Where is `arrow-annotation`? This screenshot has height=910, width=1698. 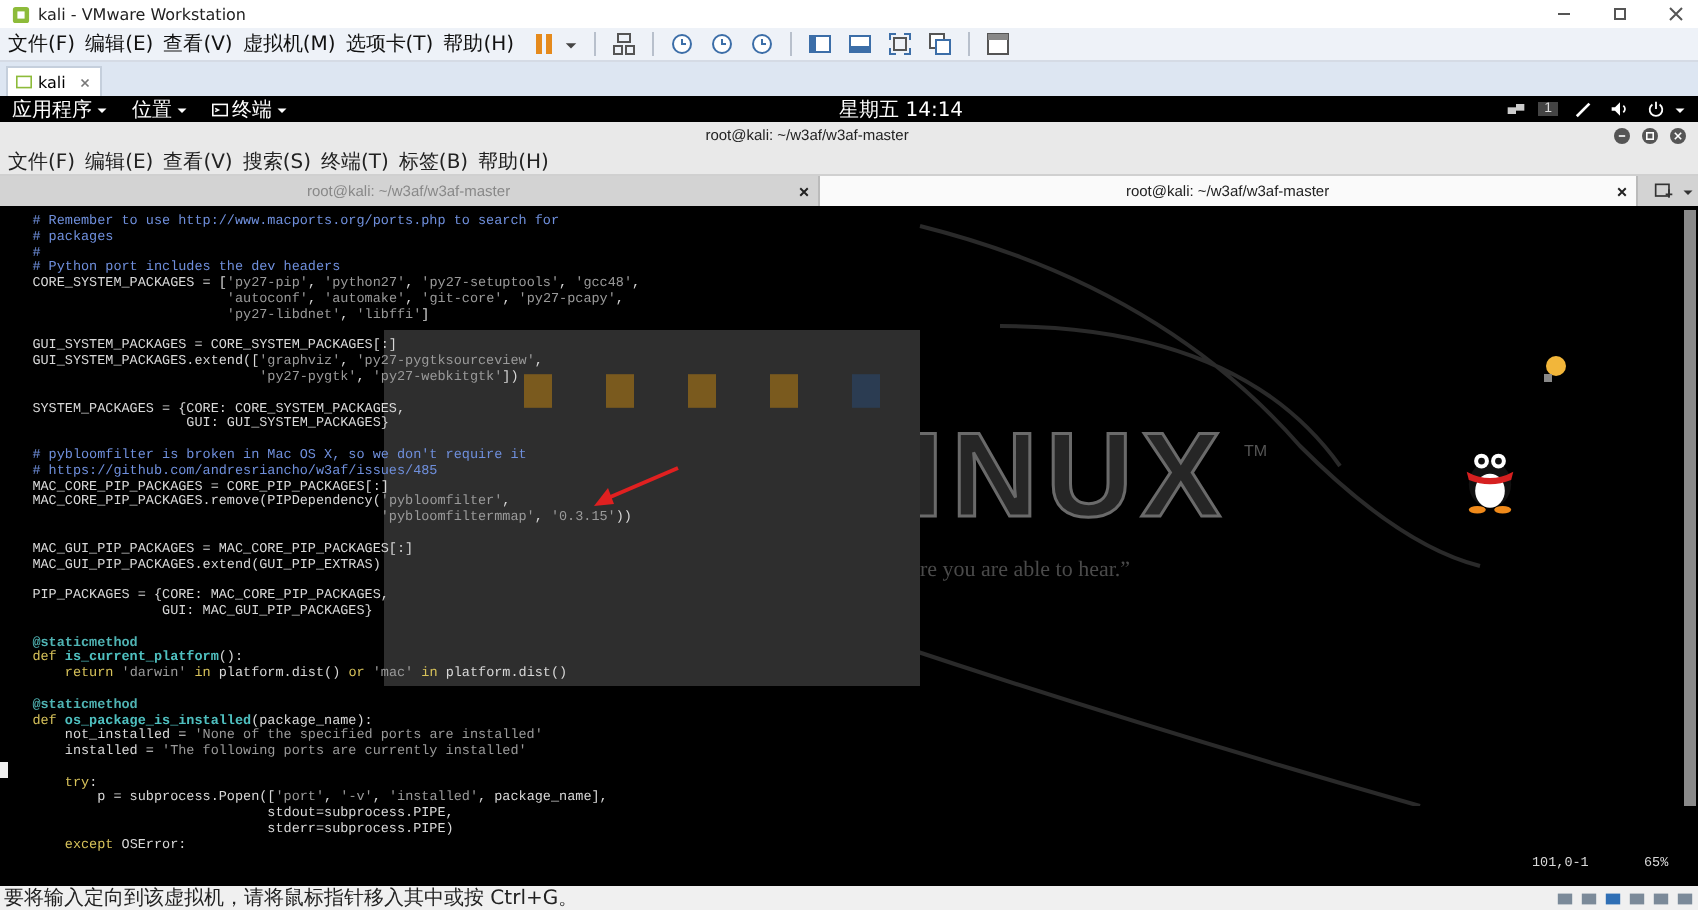 arrow-annotation is located at coordinates (636, 488).